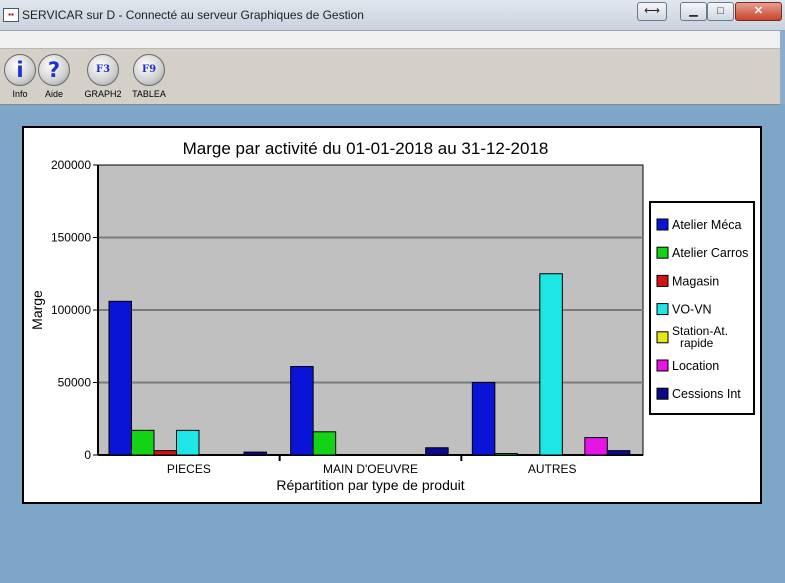 This screenshot has width=785, height=583. What do you see at coordinates (692, 310) in the screenshot?
I see `legend-label: VO-VN` at bounding box center [692, 310].